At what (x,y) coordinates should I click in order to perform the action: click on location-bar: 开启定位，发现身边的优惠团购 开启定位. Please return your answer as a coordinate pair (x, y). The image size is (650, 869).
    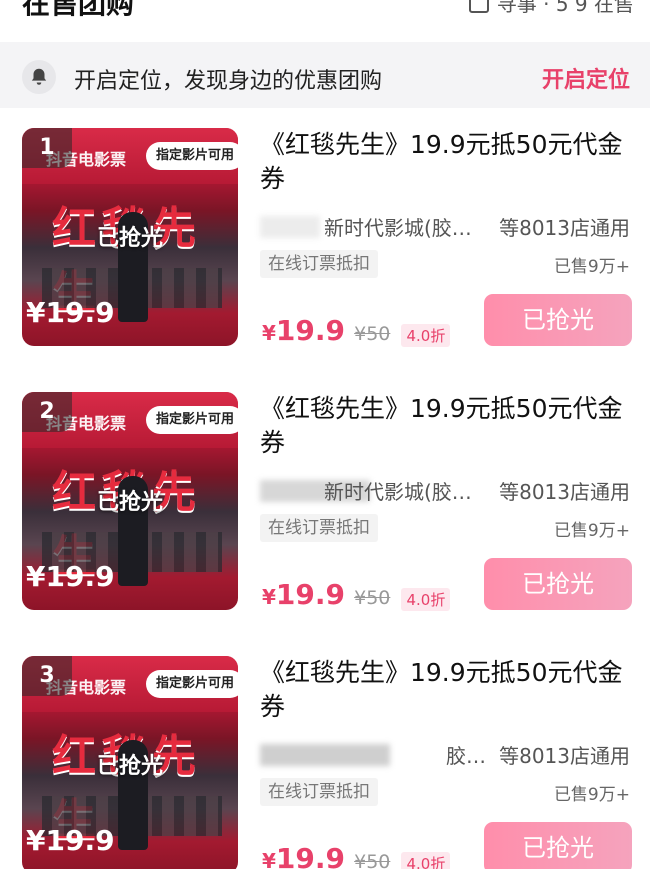
    Looking at the image, I should click on (325, 75).